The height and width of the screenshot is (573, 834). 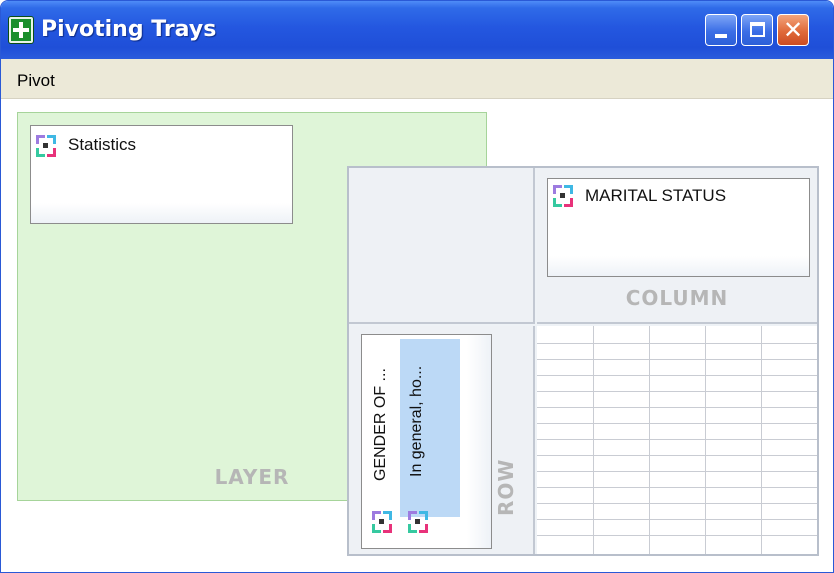 What do you see at coordinates (417, 30) in the screenshot?
I see `title-bar: Pivoting Trays ✕` at bounding box center [417, 30].